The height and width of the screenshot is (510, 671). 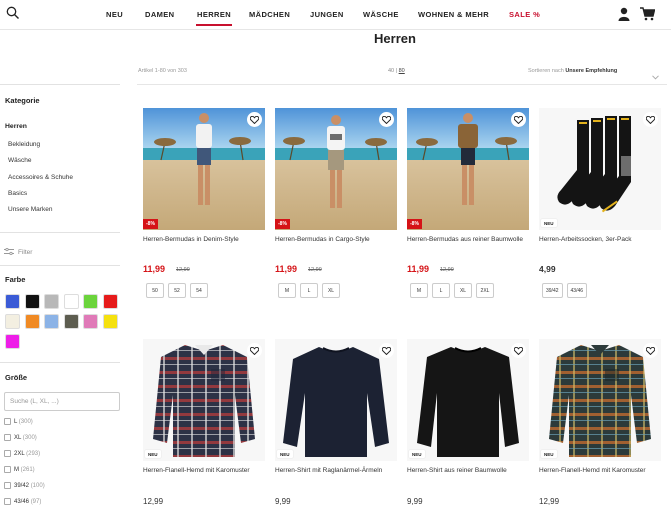 What do you see at coordinates (199, 290) in the screenshot?
I see `size-chip: 54` at bounding box center [199, 290].